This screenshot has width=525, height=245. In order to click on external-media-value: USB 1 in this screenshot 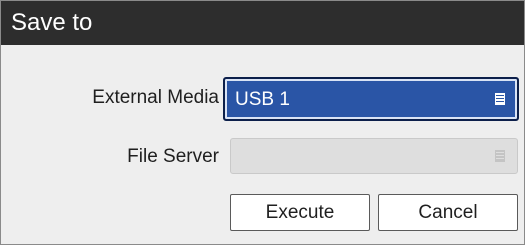, I will do `click(262, 99)`.